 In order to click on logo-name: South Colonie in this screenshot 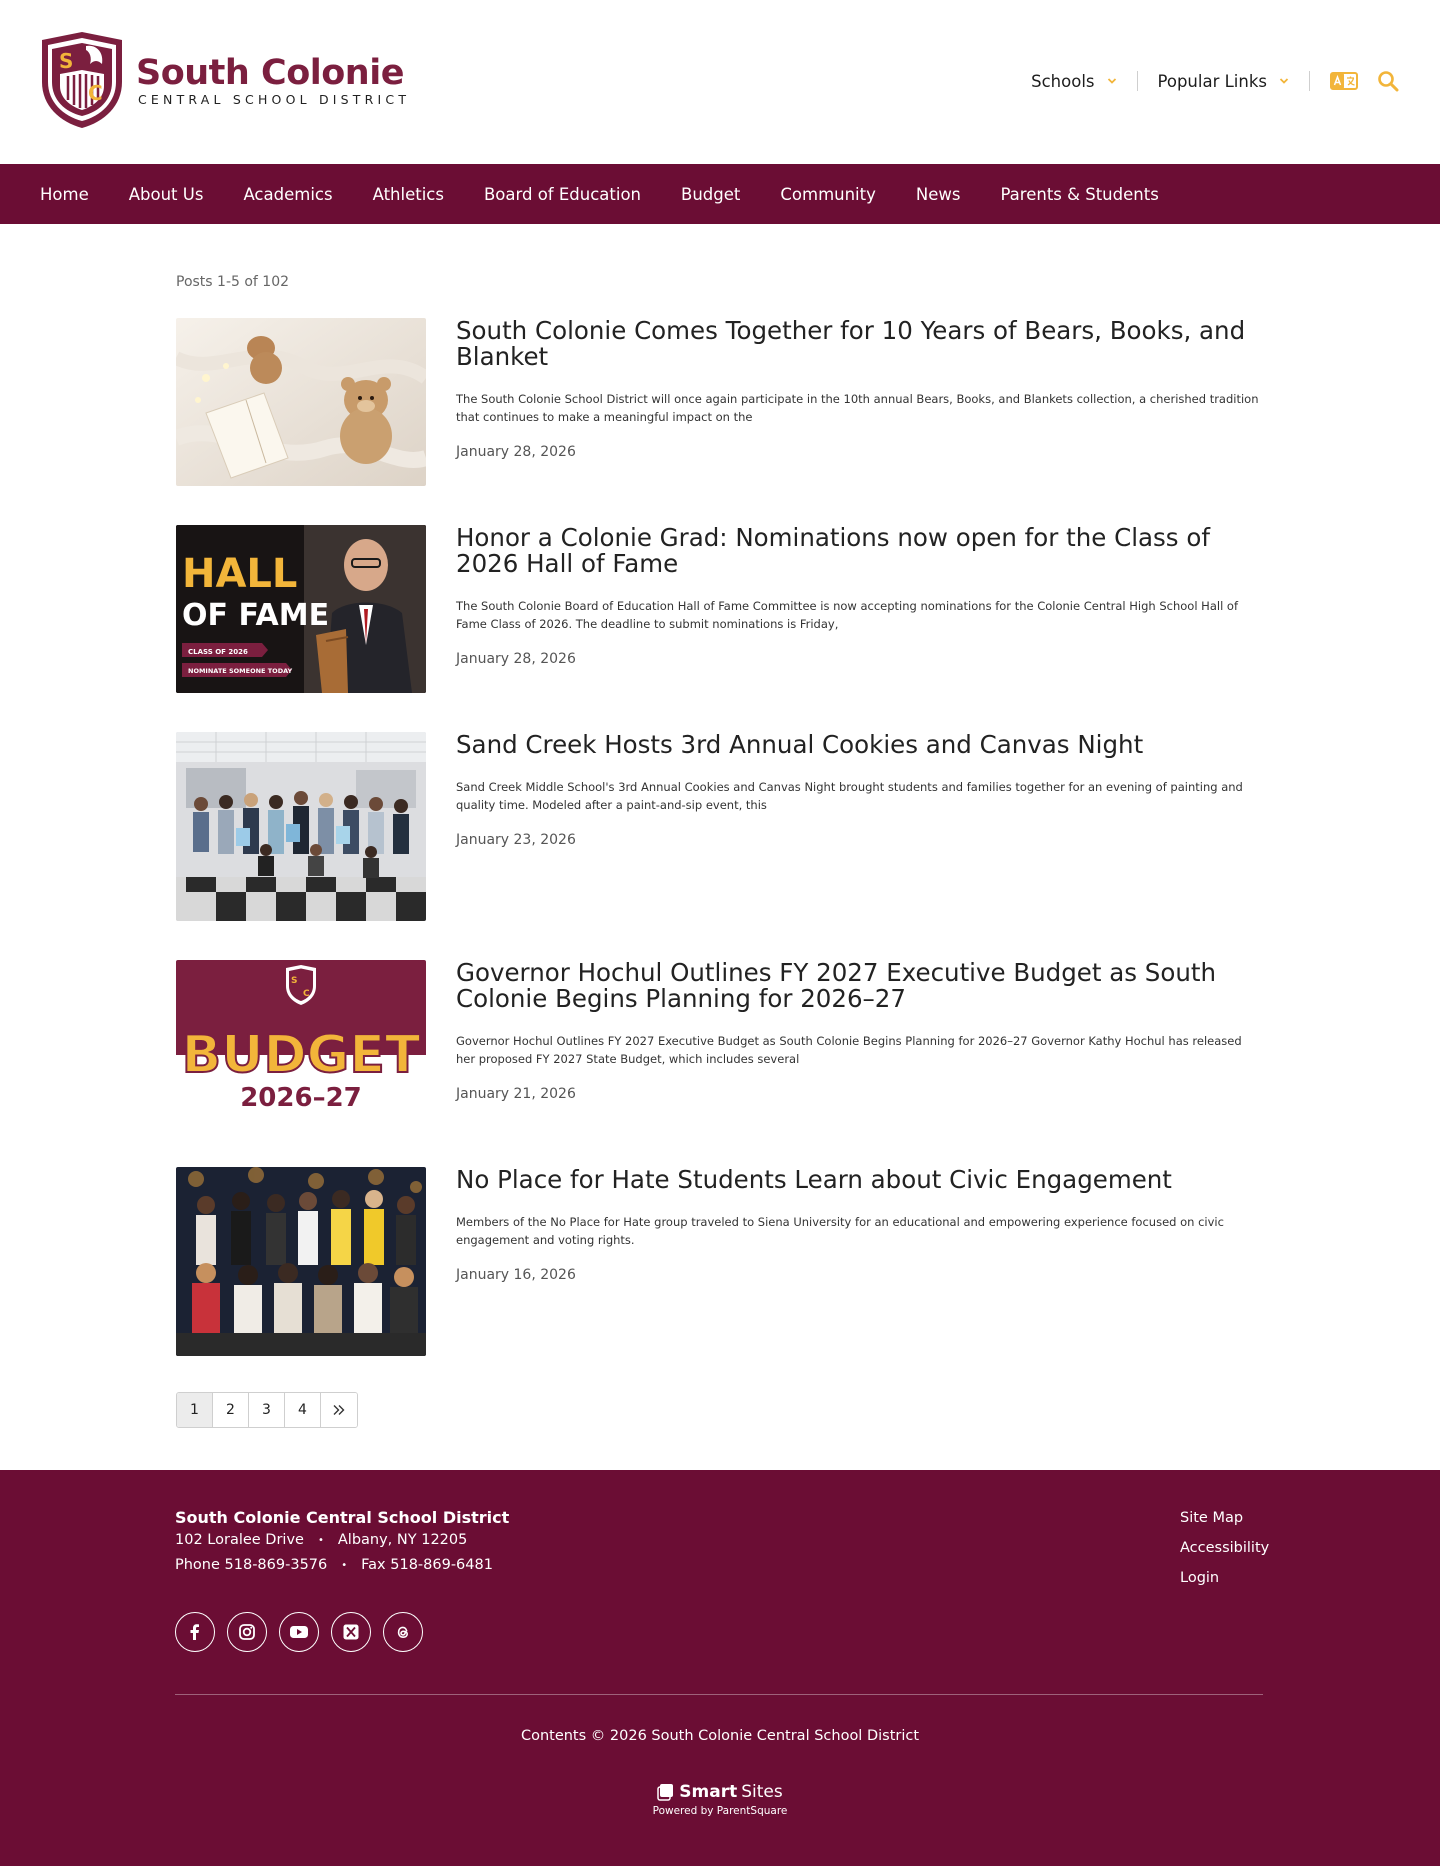, I will do `click(270, 72)`.